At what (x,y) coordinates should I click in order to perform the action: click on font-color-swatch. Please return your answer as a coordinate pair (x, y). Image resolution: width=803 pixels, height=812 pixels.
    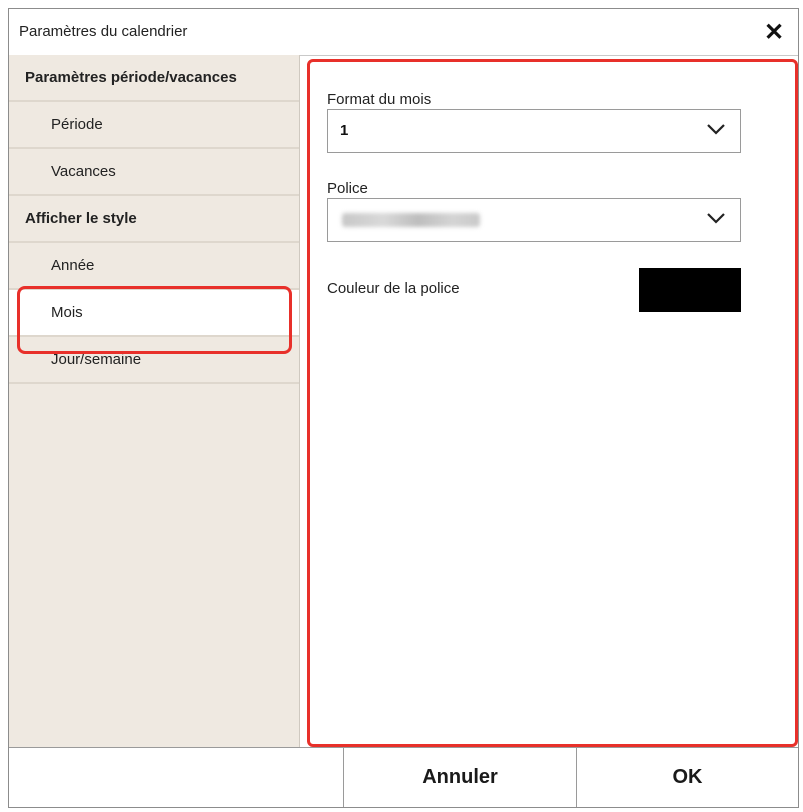
    Looking at the image, I should click on (690, 290).